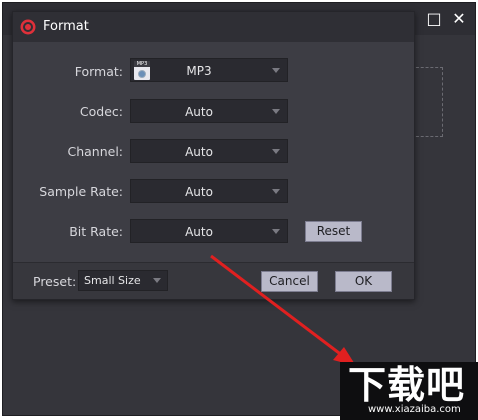 The height and width of the screenshot is (420, 478). I want to click on annotation-arrow-icon, so click(283, 310).